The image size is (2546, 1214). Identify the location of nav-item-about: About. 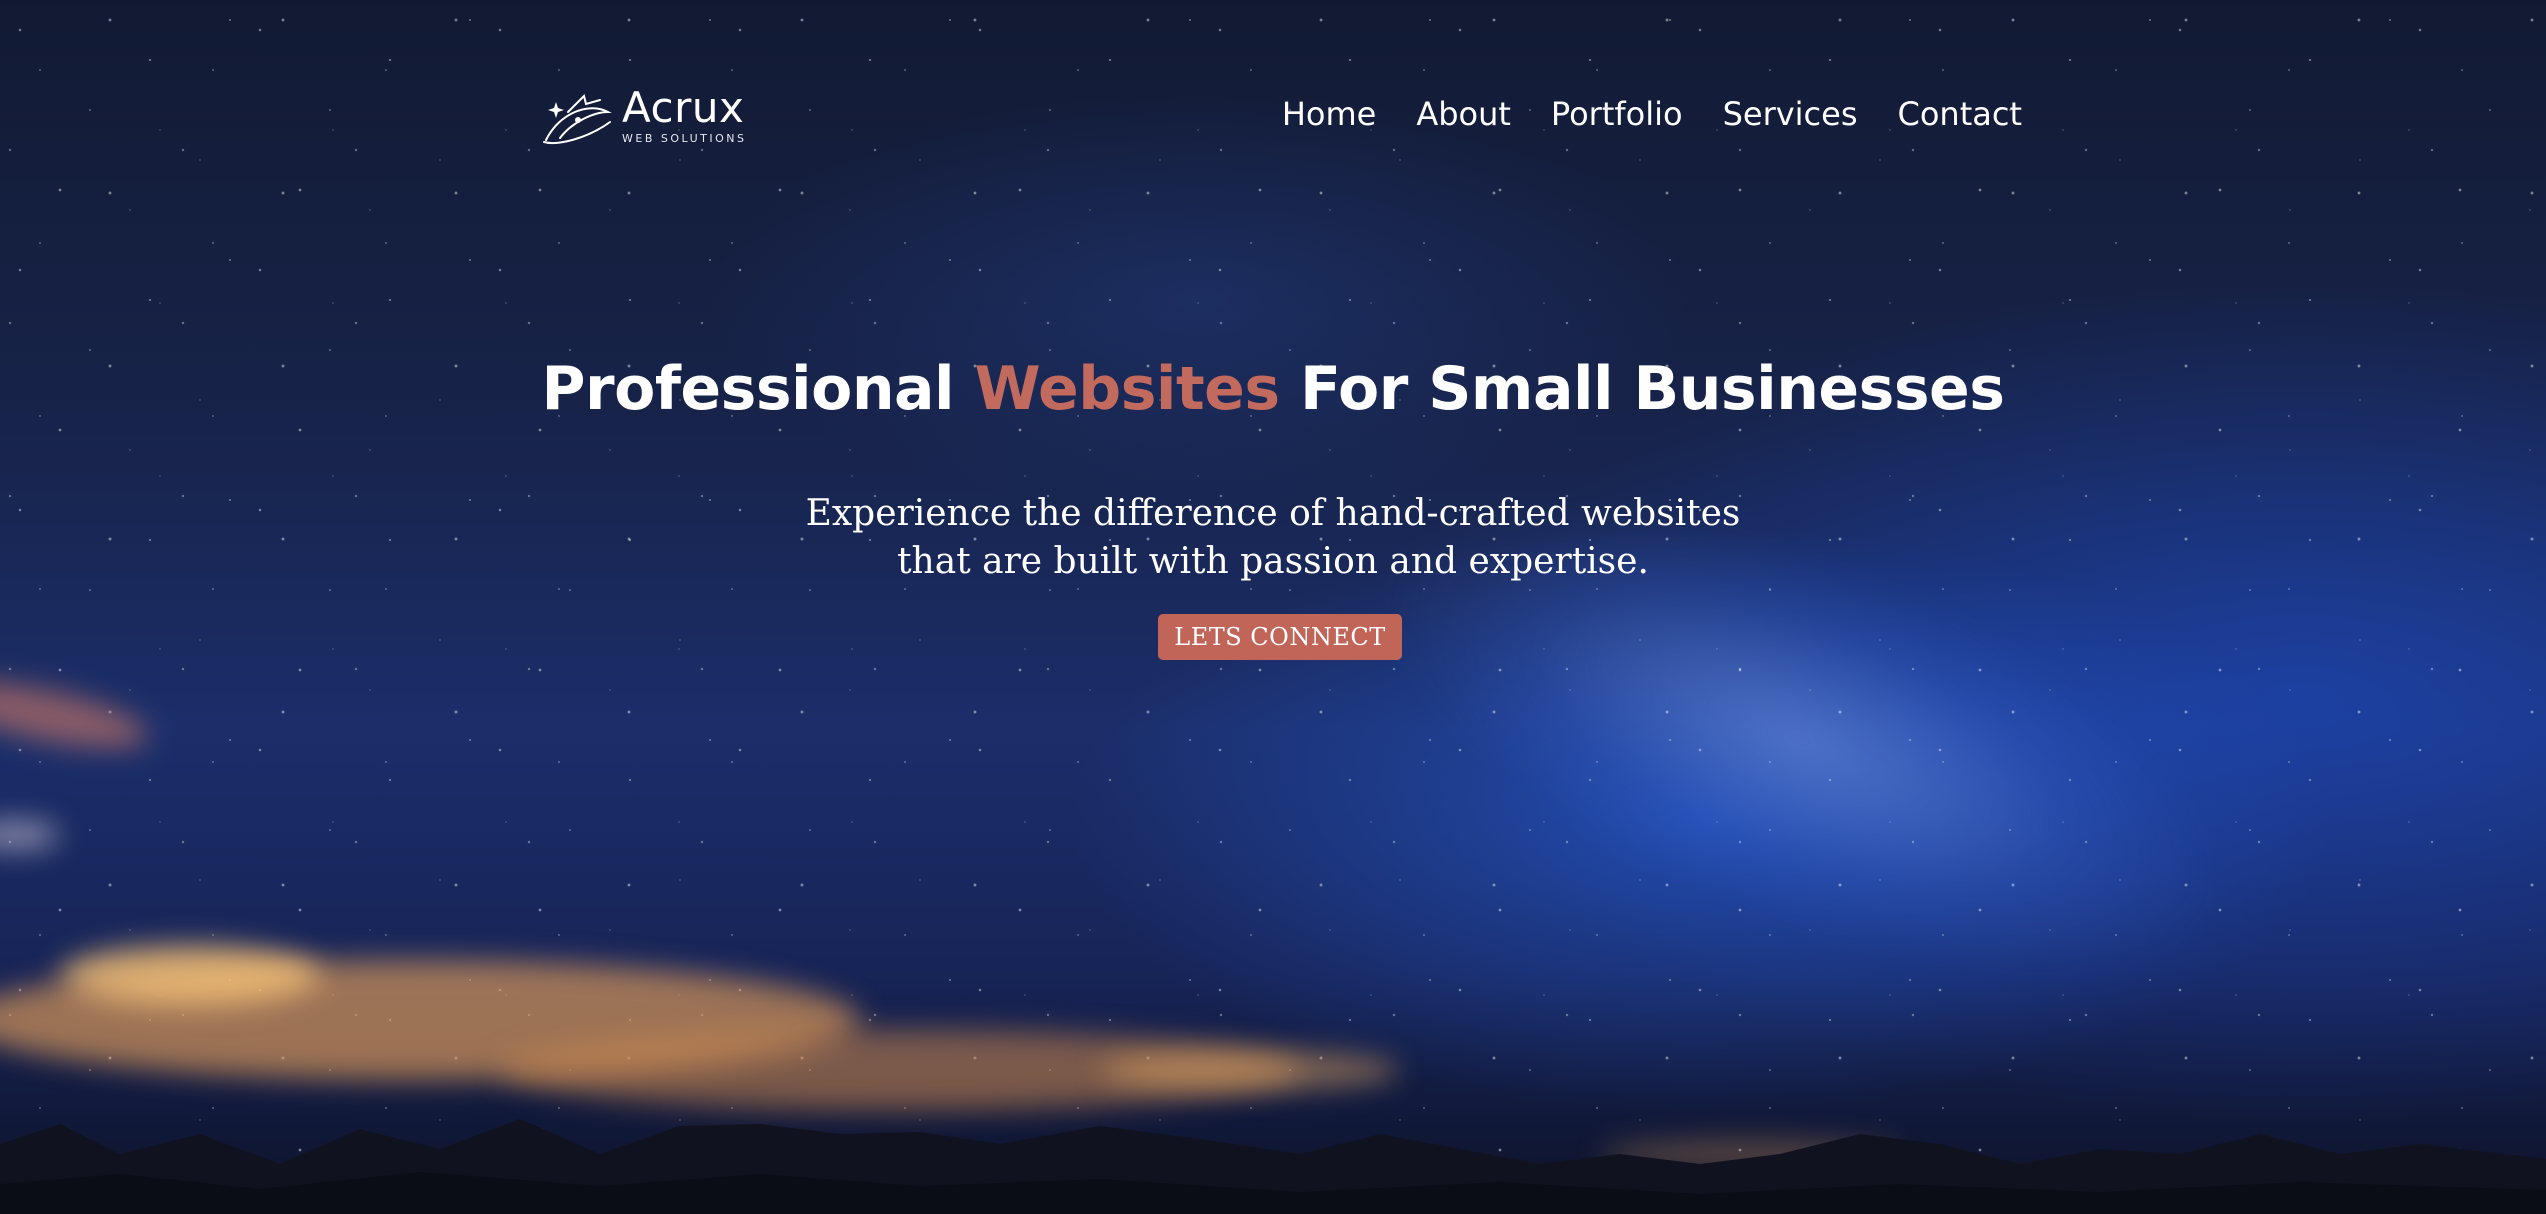
(1463, 114).